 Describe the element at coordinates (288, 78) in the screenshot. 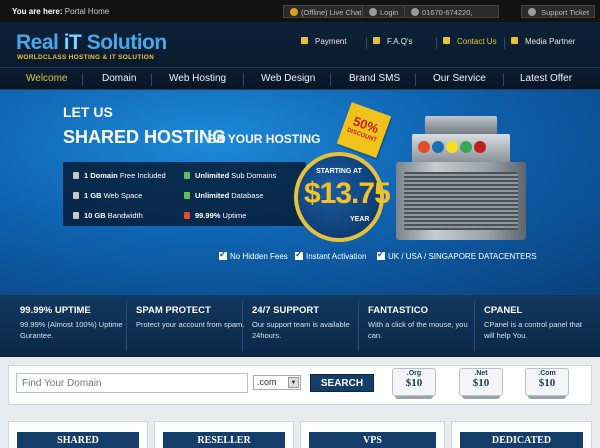

I see `nav-web-design: Web Design` at that location.